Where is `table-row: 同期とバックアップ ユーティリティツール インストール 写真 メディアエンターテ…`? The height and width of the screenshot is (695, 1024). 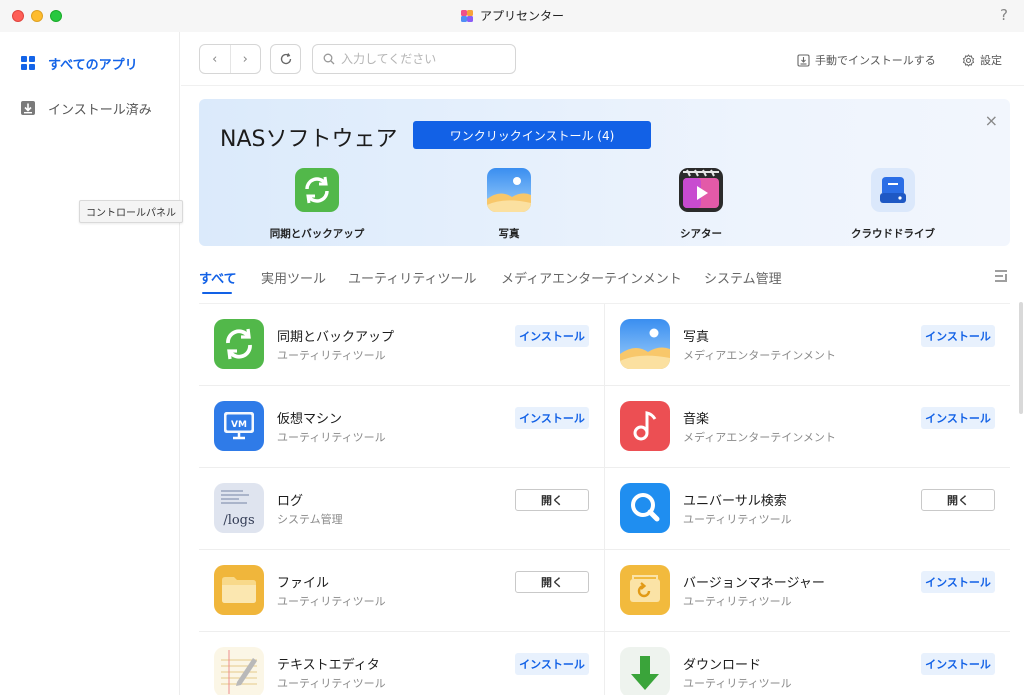 table-row: 同期とバックアップ ユーティリティツール インストール 写真 メディアエンターテ… is located at coordinates (604, 345).